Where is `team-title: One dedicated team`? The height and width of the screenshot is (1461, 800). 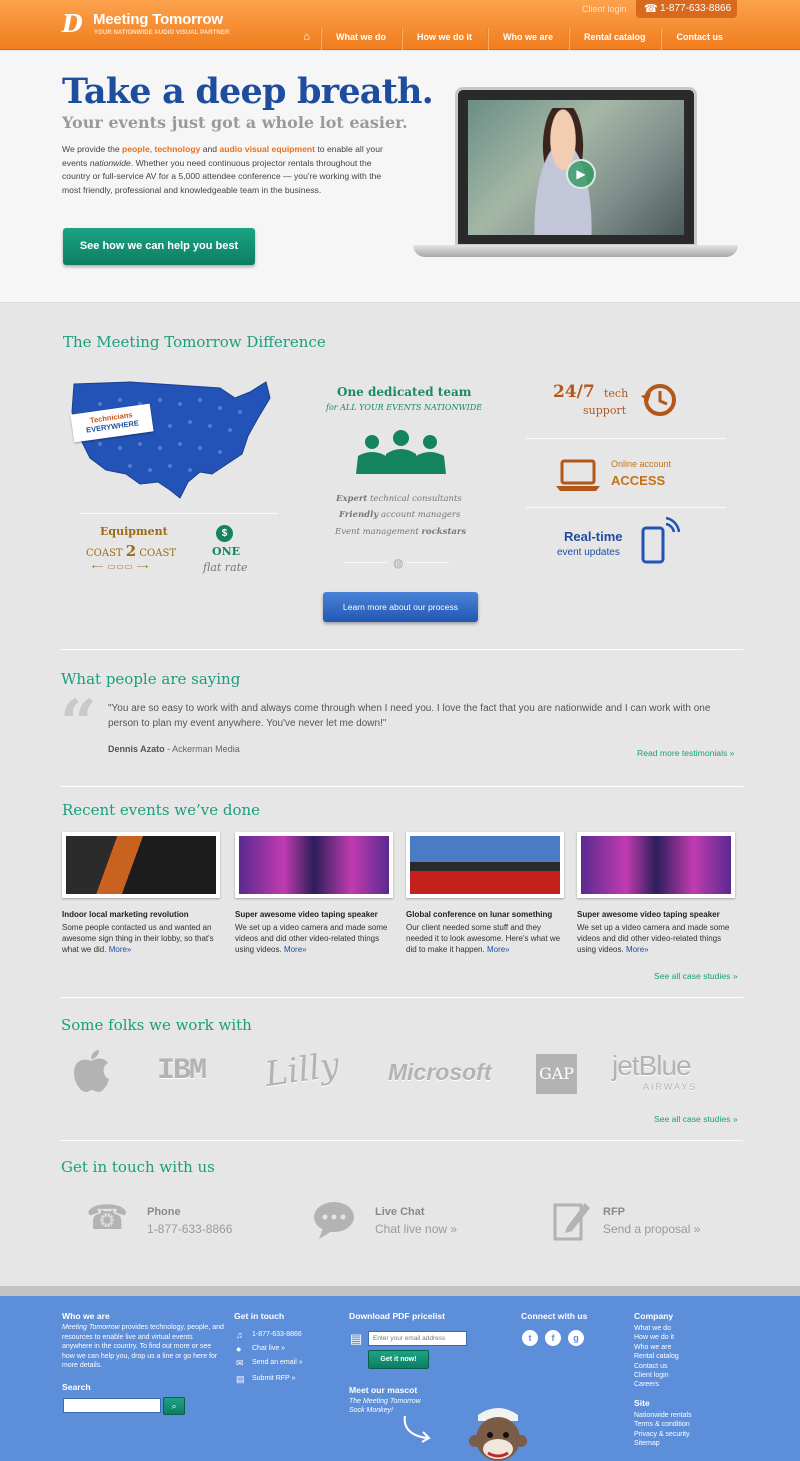
team-title: One dedicated team is located at coordinates (404, 392).